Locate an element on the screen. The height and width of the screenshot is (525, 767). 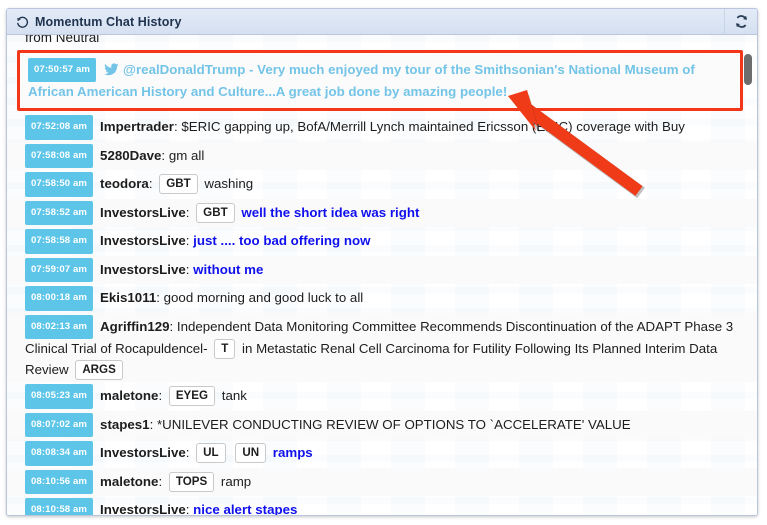
message-row: 08:05:23 am maletone: EYEG tank is located at coordinates (382, 396).